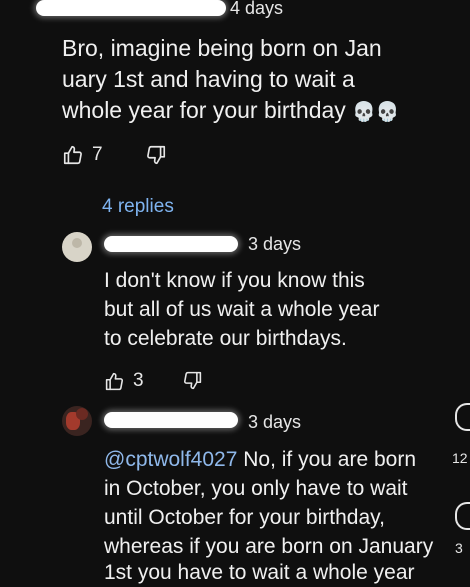  What do you see at coordinates (234, 280) in the screenshot?
I see `reply-text-line: I don't know if you know this` at bounding box center [234, 280].